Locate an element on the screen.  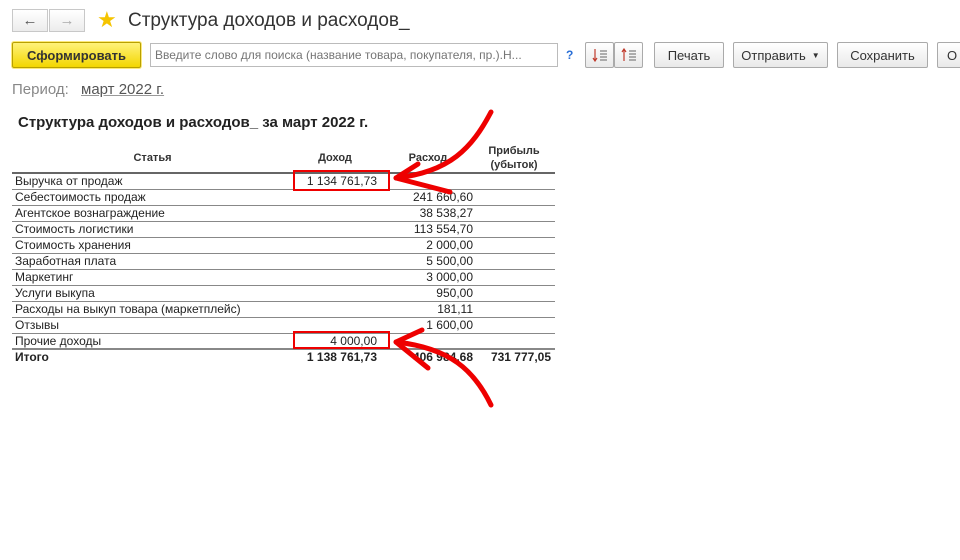
sort-ascending-icon is located at coordinates (628, 54).